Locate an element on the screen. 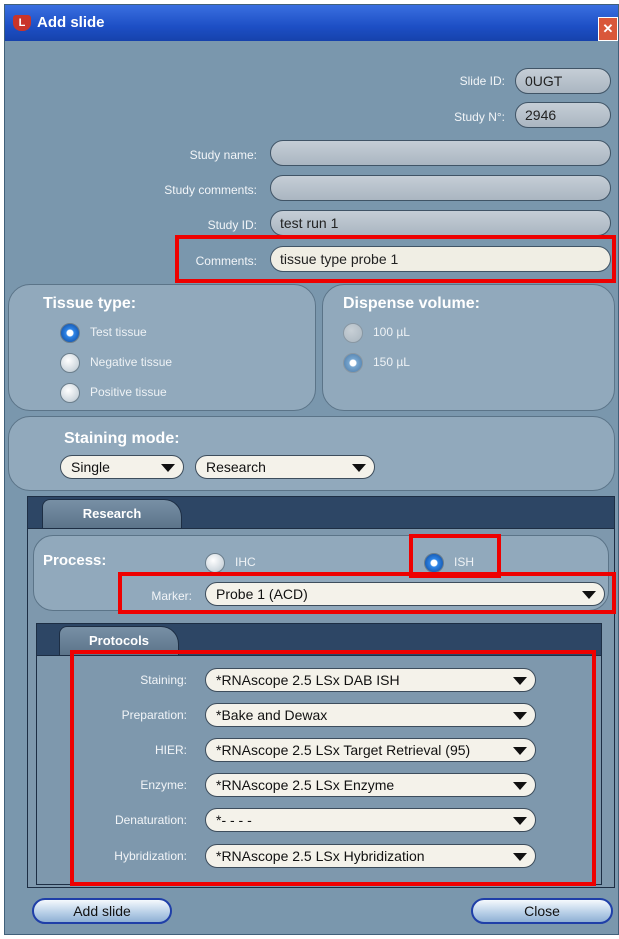 This screenshot has width=619, height=939. dispense-volume-title: Dispense volume: is located at coordinates (411, 303).